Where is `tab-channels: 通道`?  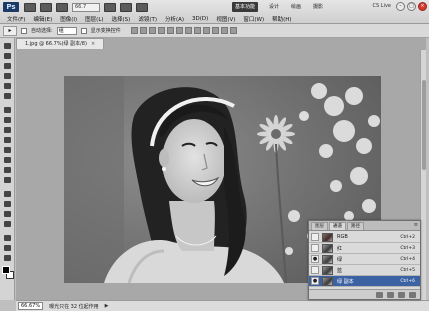 tab-channels: 通道 is located at coordinates (337, 226).